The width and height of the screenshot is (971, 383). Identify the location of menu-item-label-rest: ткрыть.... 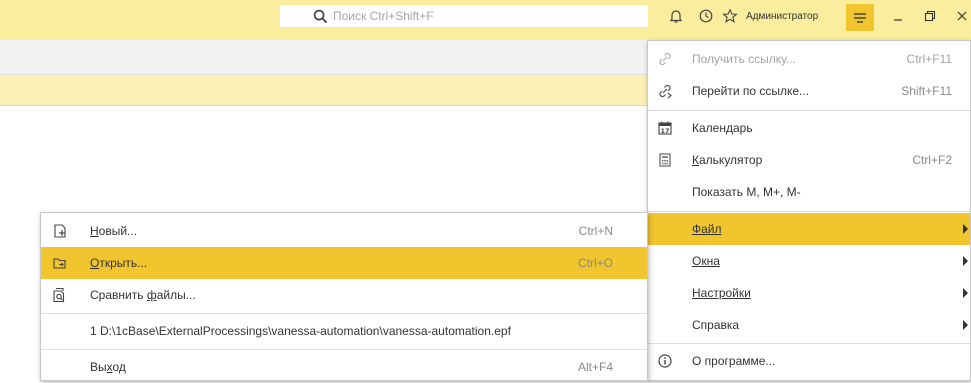
(123, 263).